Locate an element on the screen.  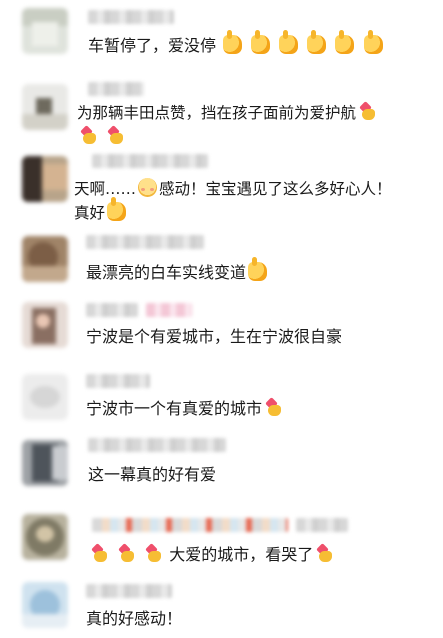
comment-text: 大爱的城市，看哭了 is located at coordinates (211, 555).